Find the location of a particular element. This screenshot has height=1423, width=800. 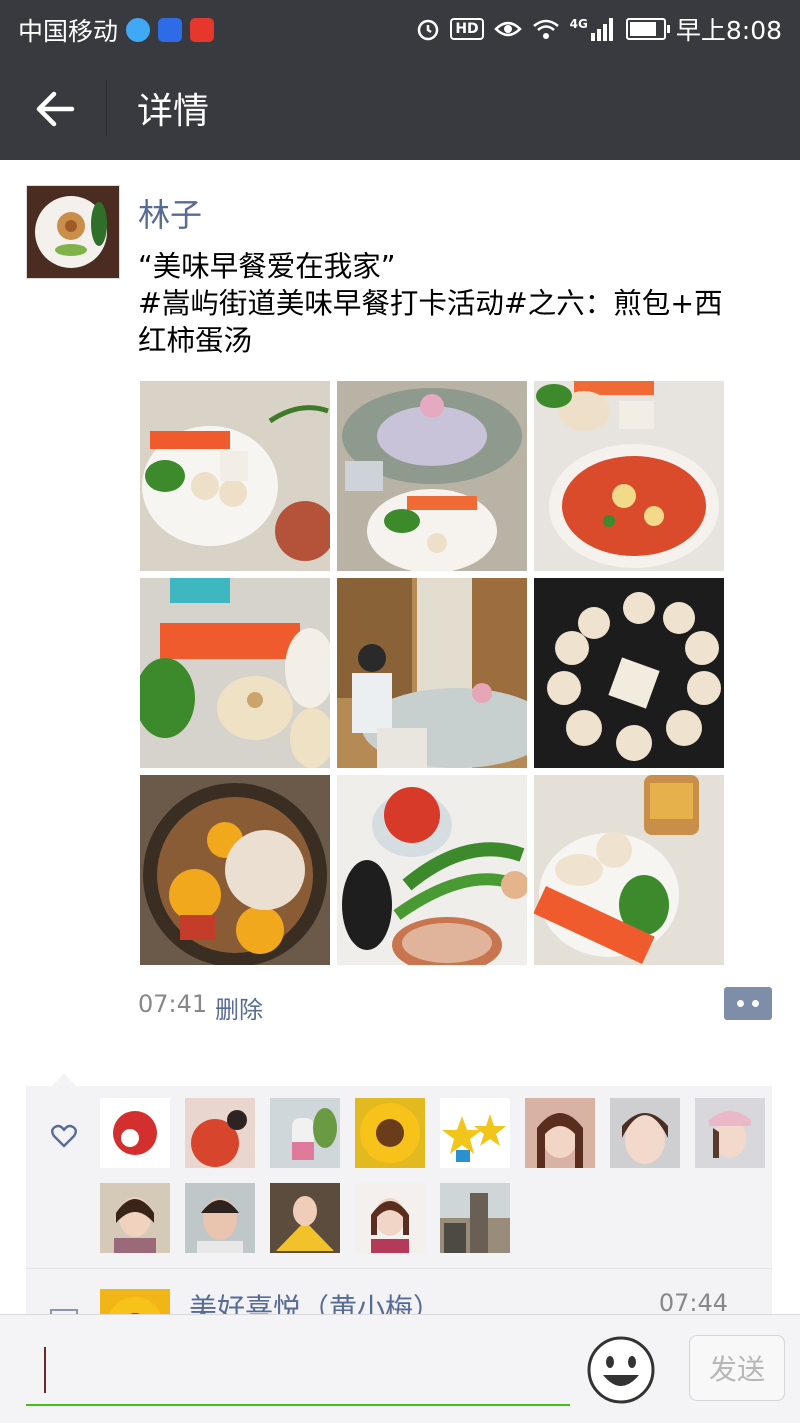

baidu-app-icon is located at coordinates (170, 30).